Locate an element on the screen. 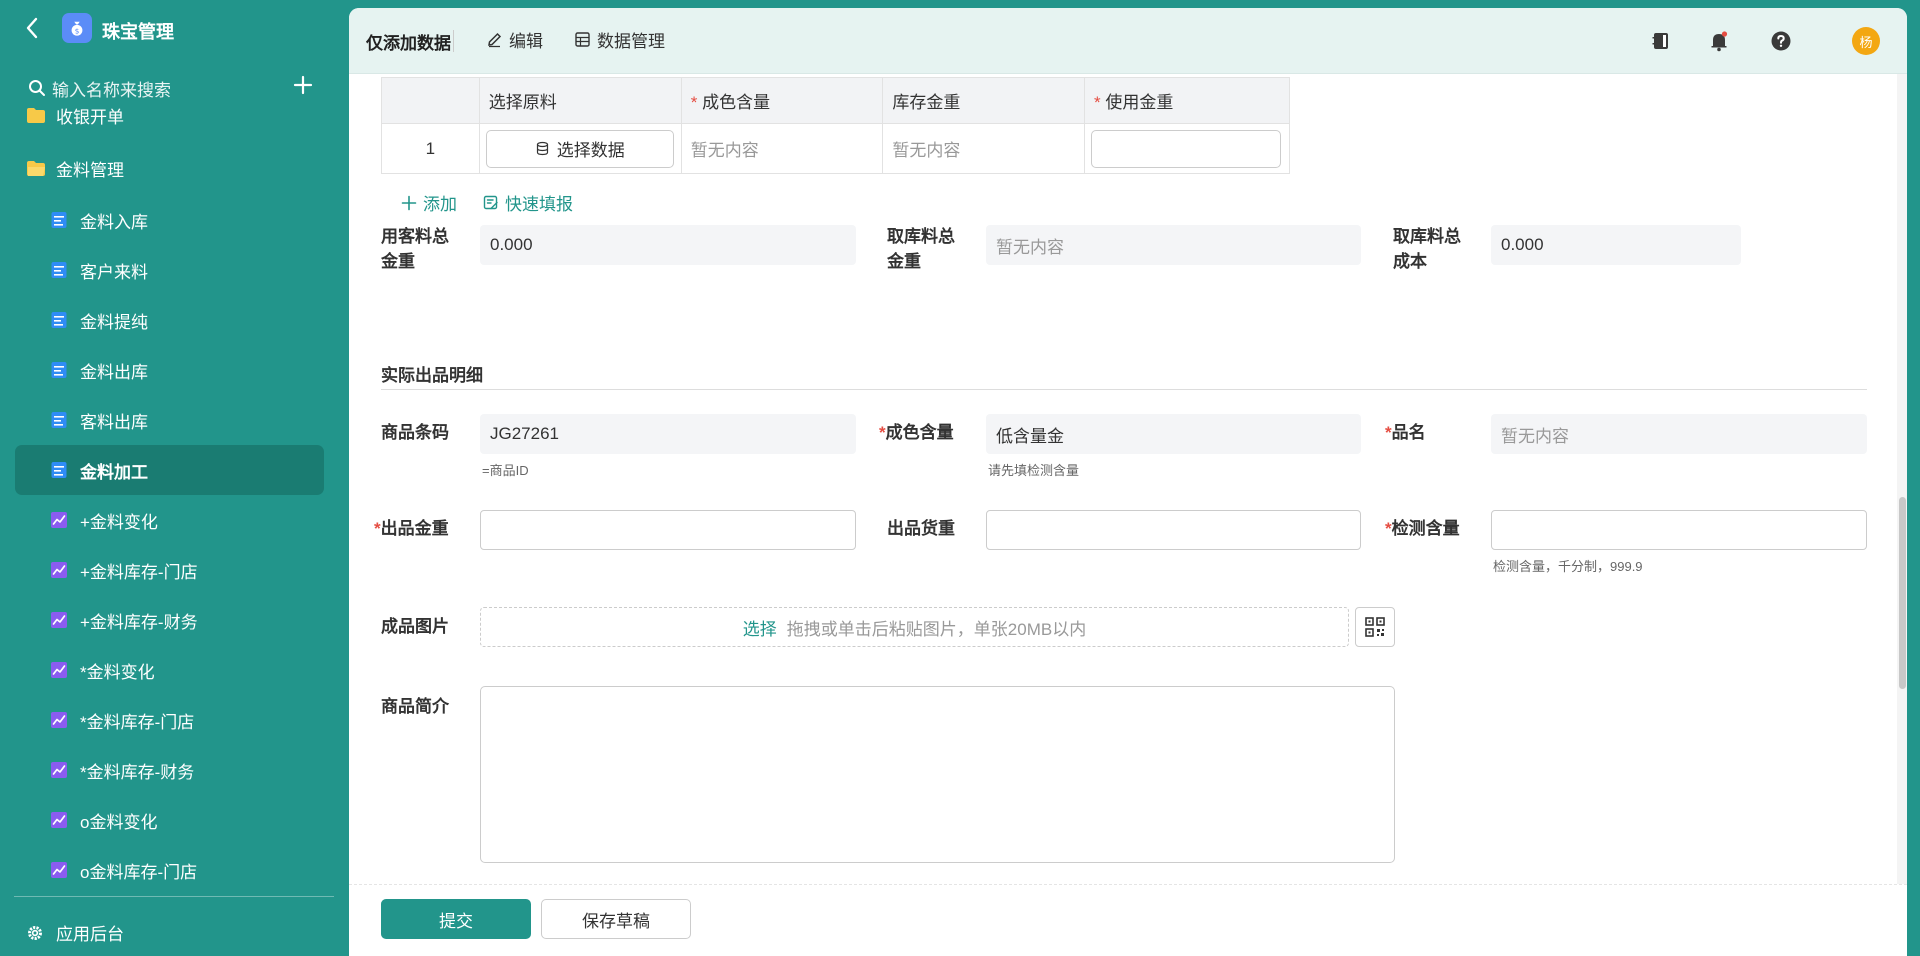 This screenshot has width=1920, height=956. quick-fill-icon is located at coordinates (490, 202).